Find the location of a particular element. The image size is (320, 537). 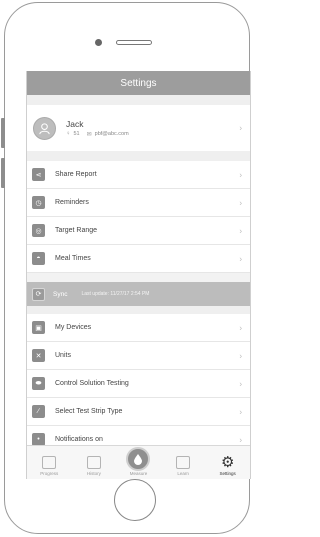

profile-row: Jack ♀ 51 ✉ pbf@abc.com › is located at coordinates (138, 128).